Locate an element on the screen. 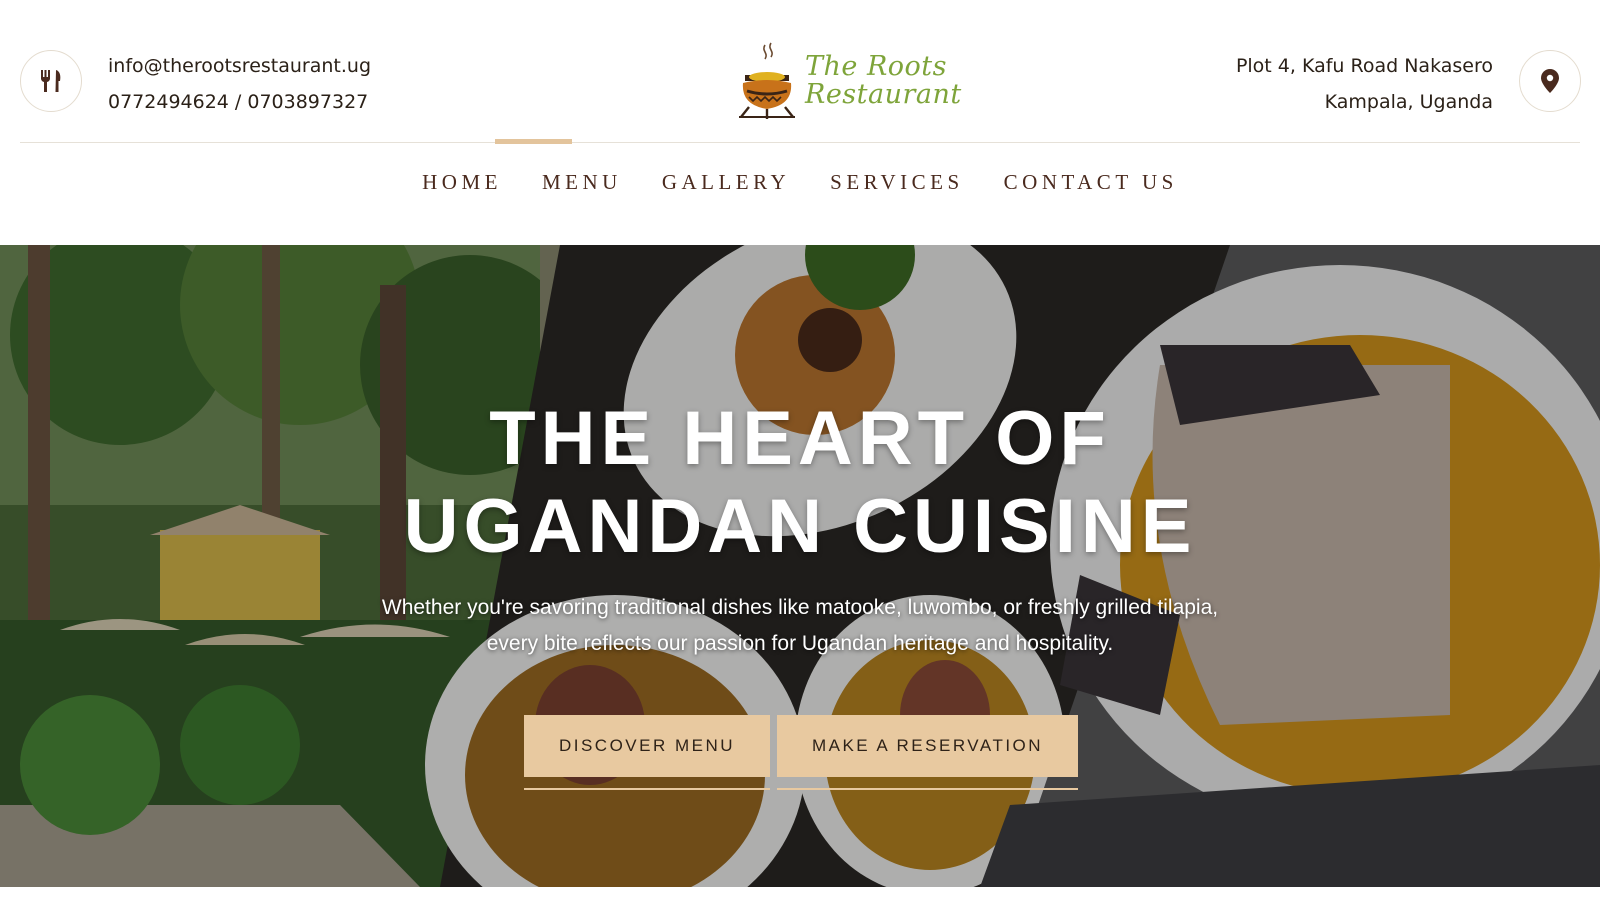 The image size is (1600, 900). nav-item-gallery: GALLERY is located at coordinates (726, 182).